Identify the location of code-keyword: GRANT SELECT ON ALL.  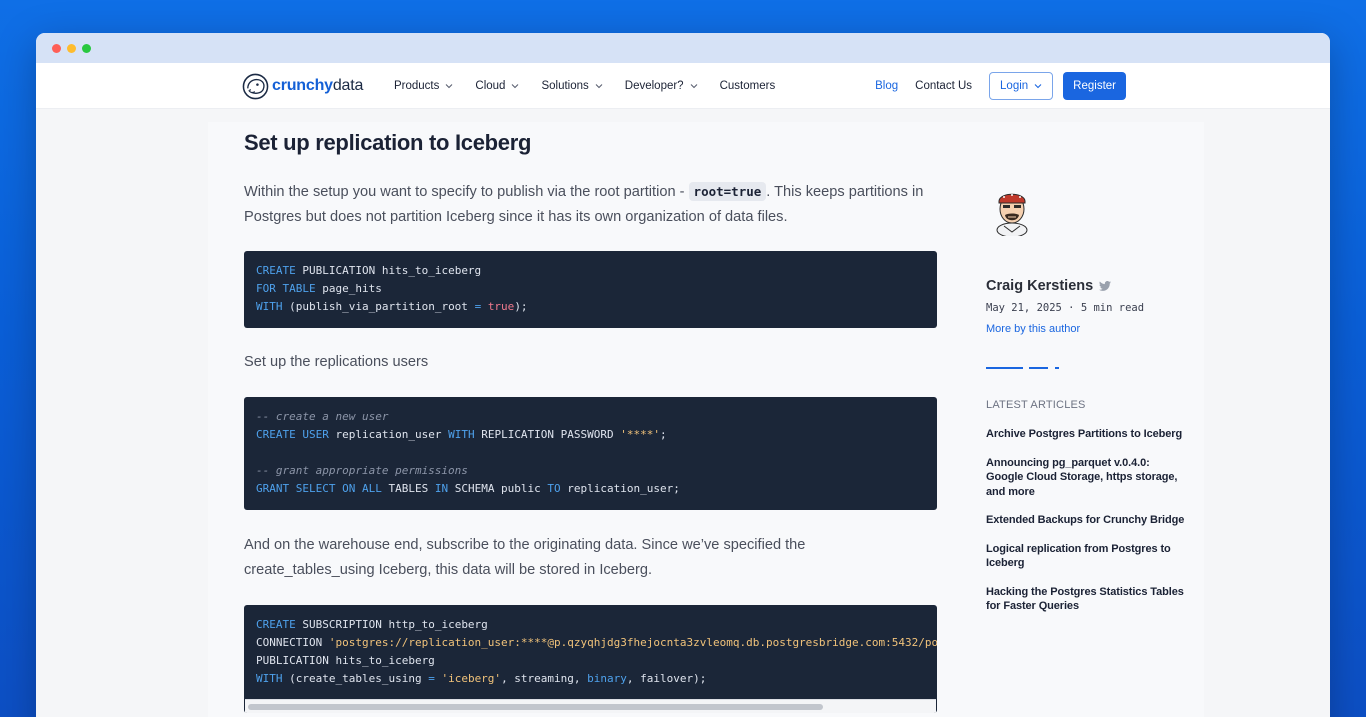
(319, 488).